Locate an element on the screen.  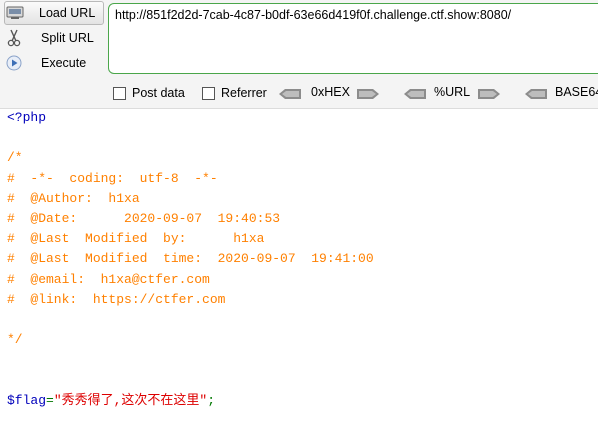
hex-label: 0xHEX is located at coordinates (330, 92).